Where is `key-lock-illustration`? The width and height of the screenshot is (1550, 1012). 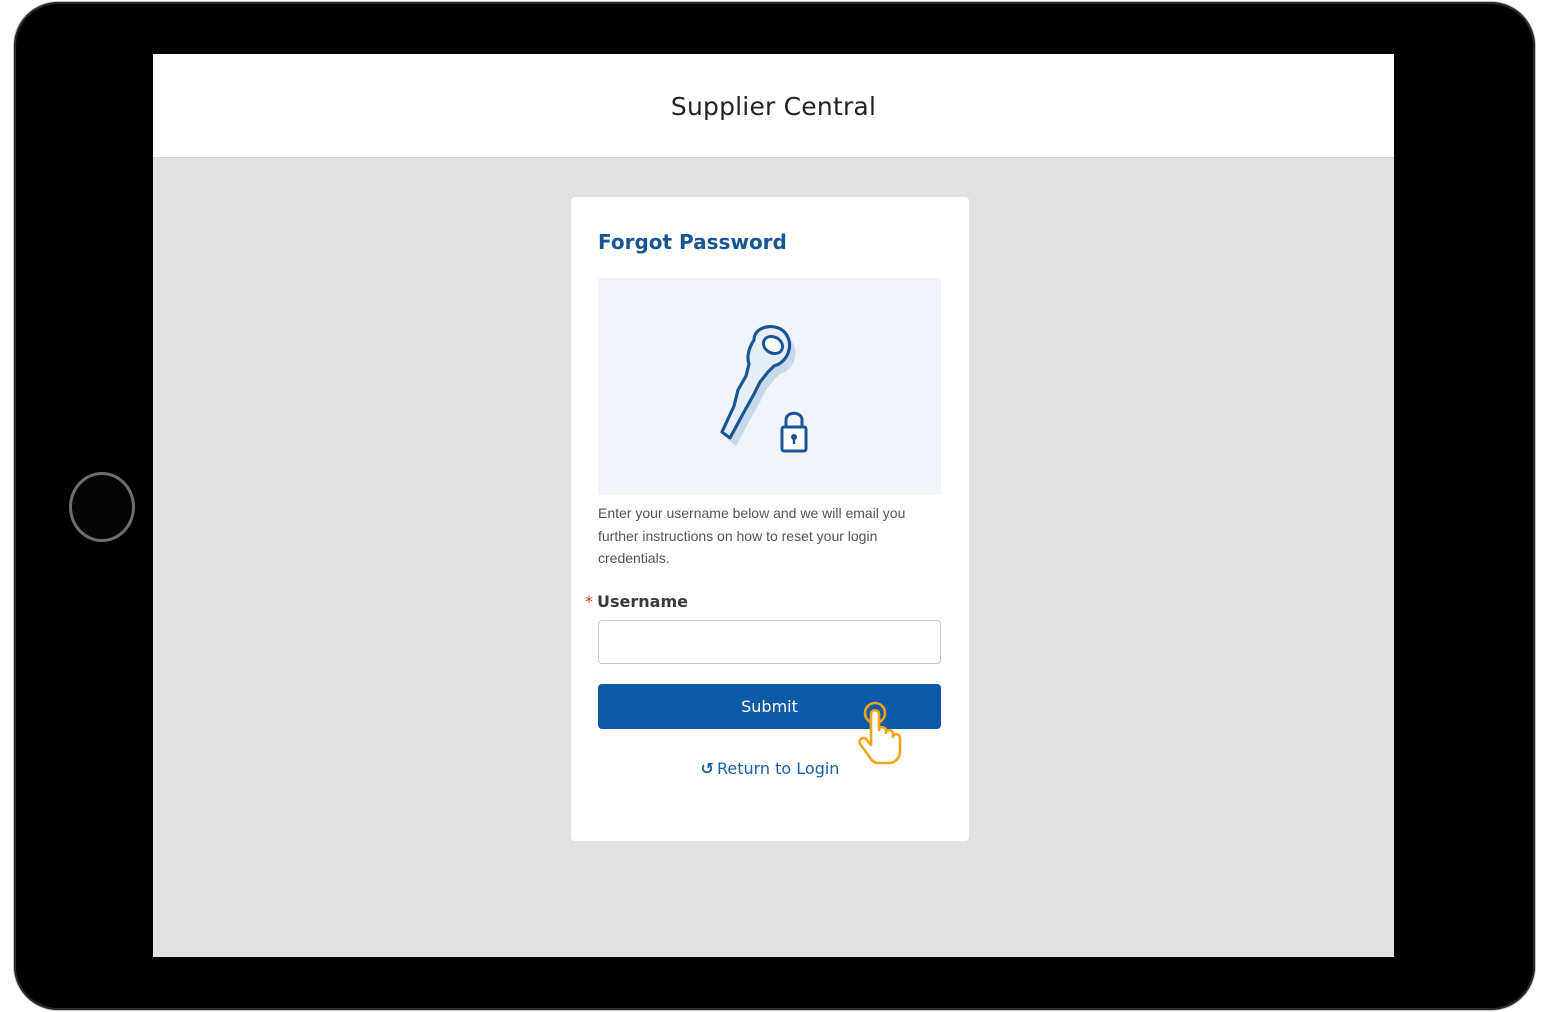
key-lock-illustration is located at coordinates (769, 386).